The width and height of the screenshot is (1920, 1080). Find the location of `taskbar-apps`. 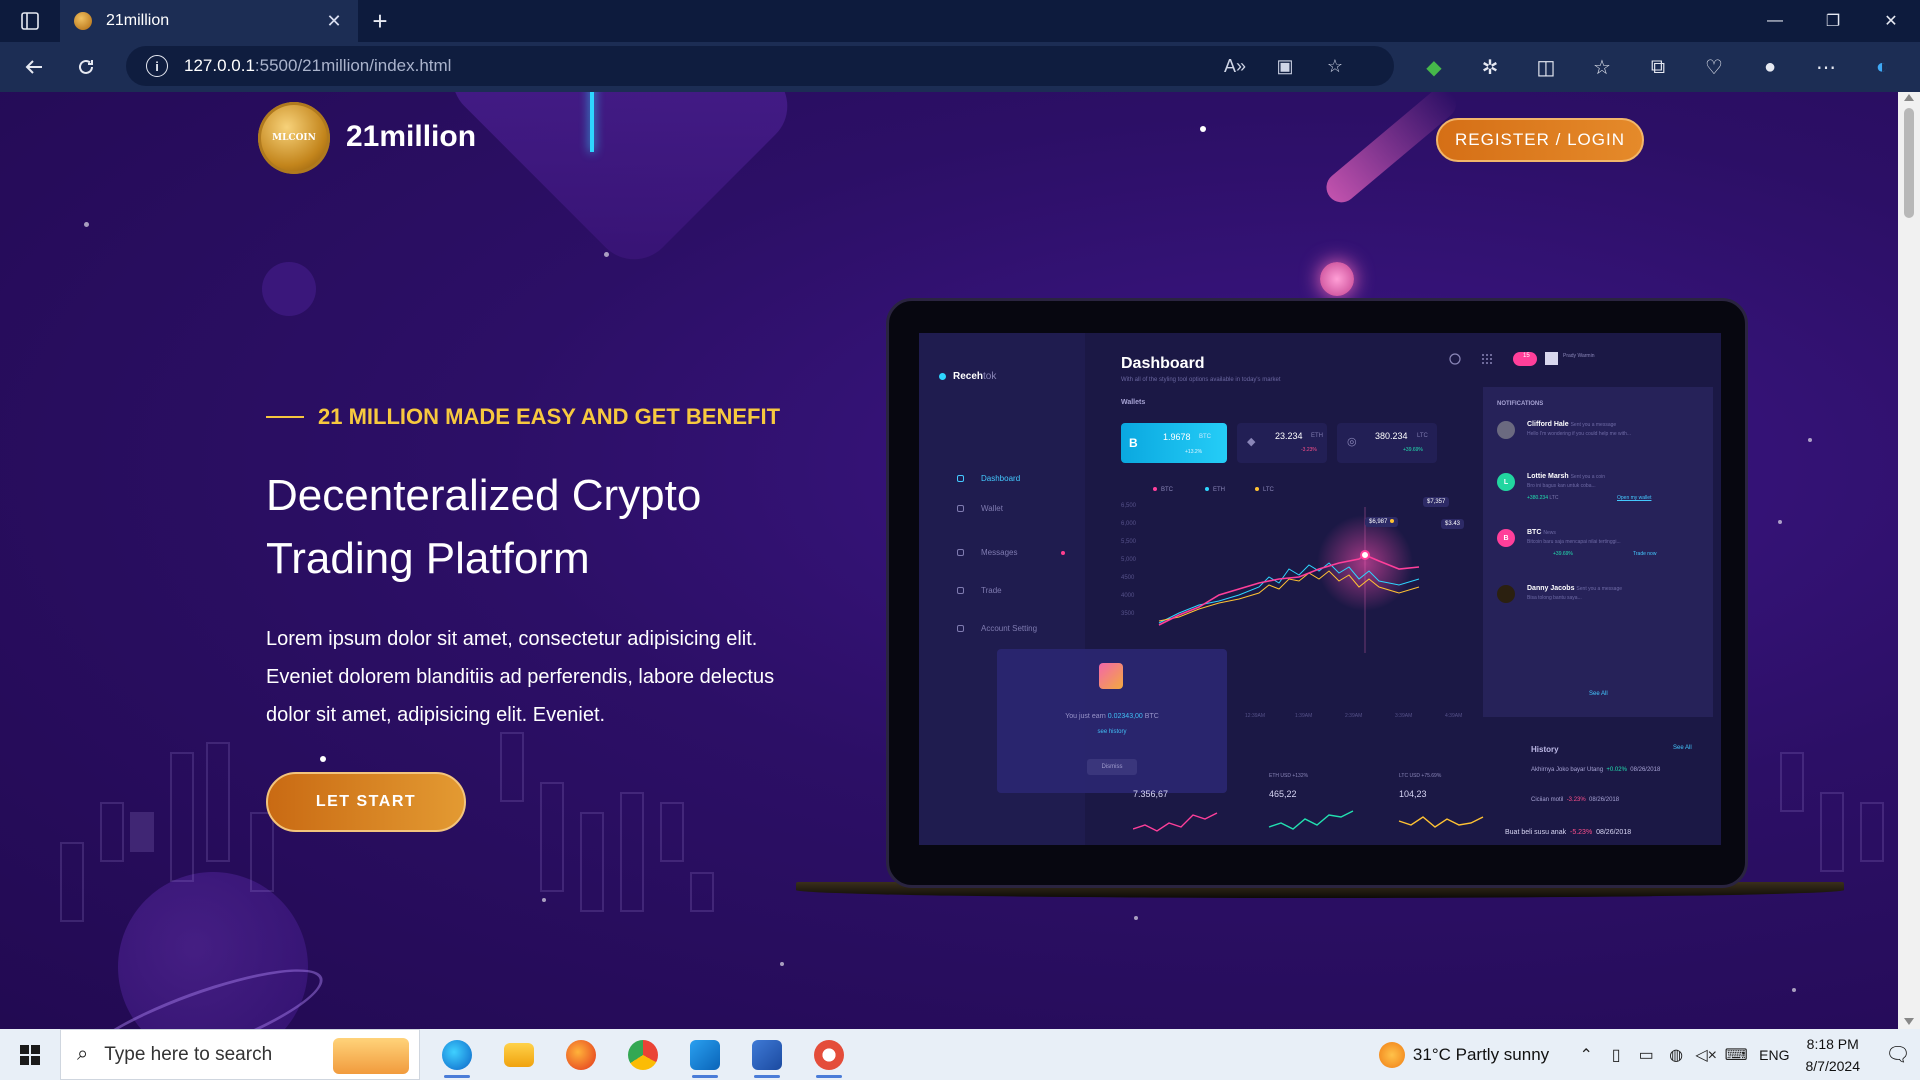

taskbar-apps is located at coordinates (643, 1054).